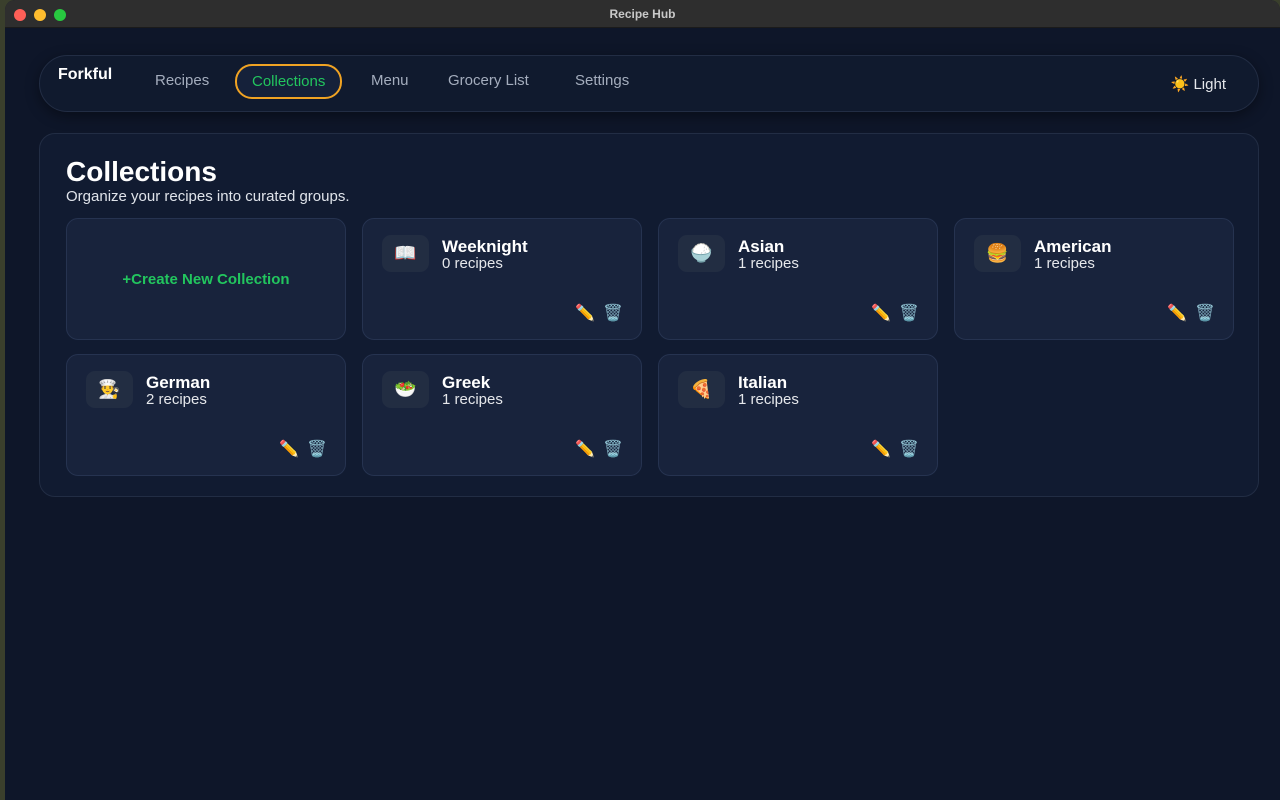 This screenshot has height=800, width=1280. Describe the element at coordinates (997, 253) in the screenshot. I see `collection-emoji-icon: 🍔` at that location.